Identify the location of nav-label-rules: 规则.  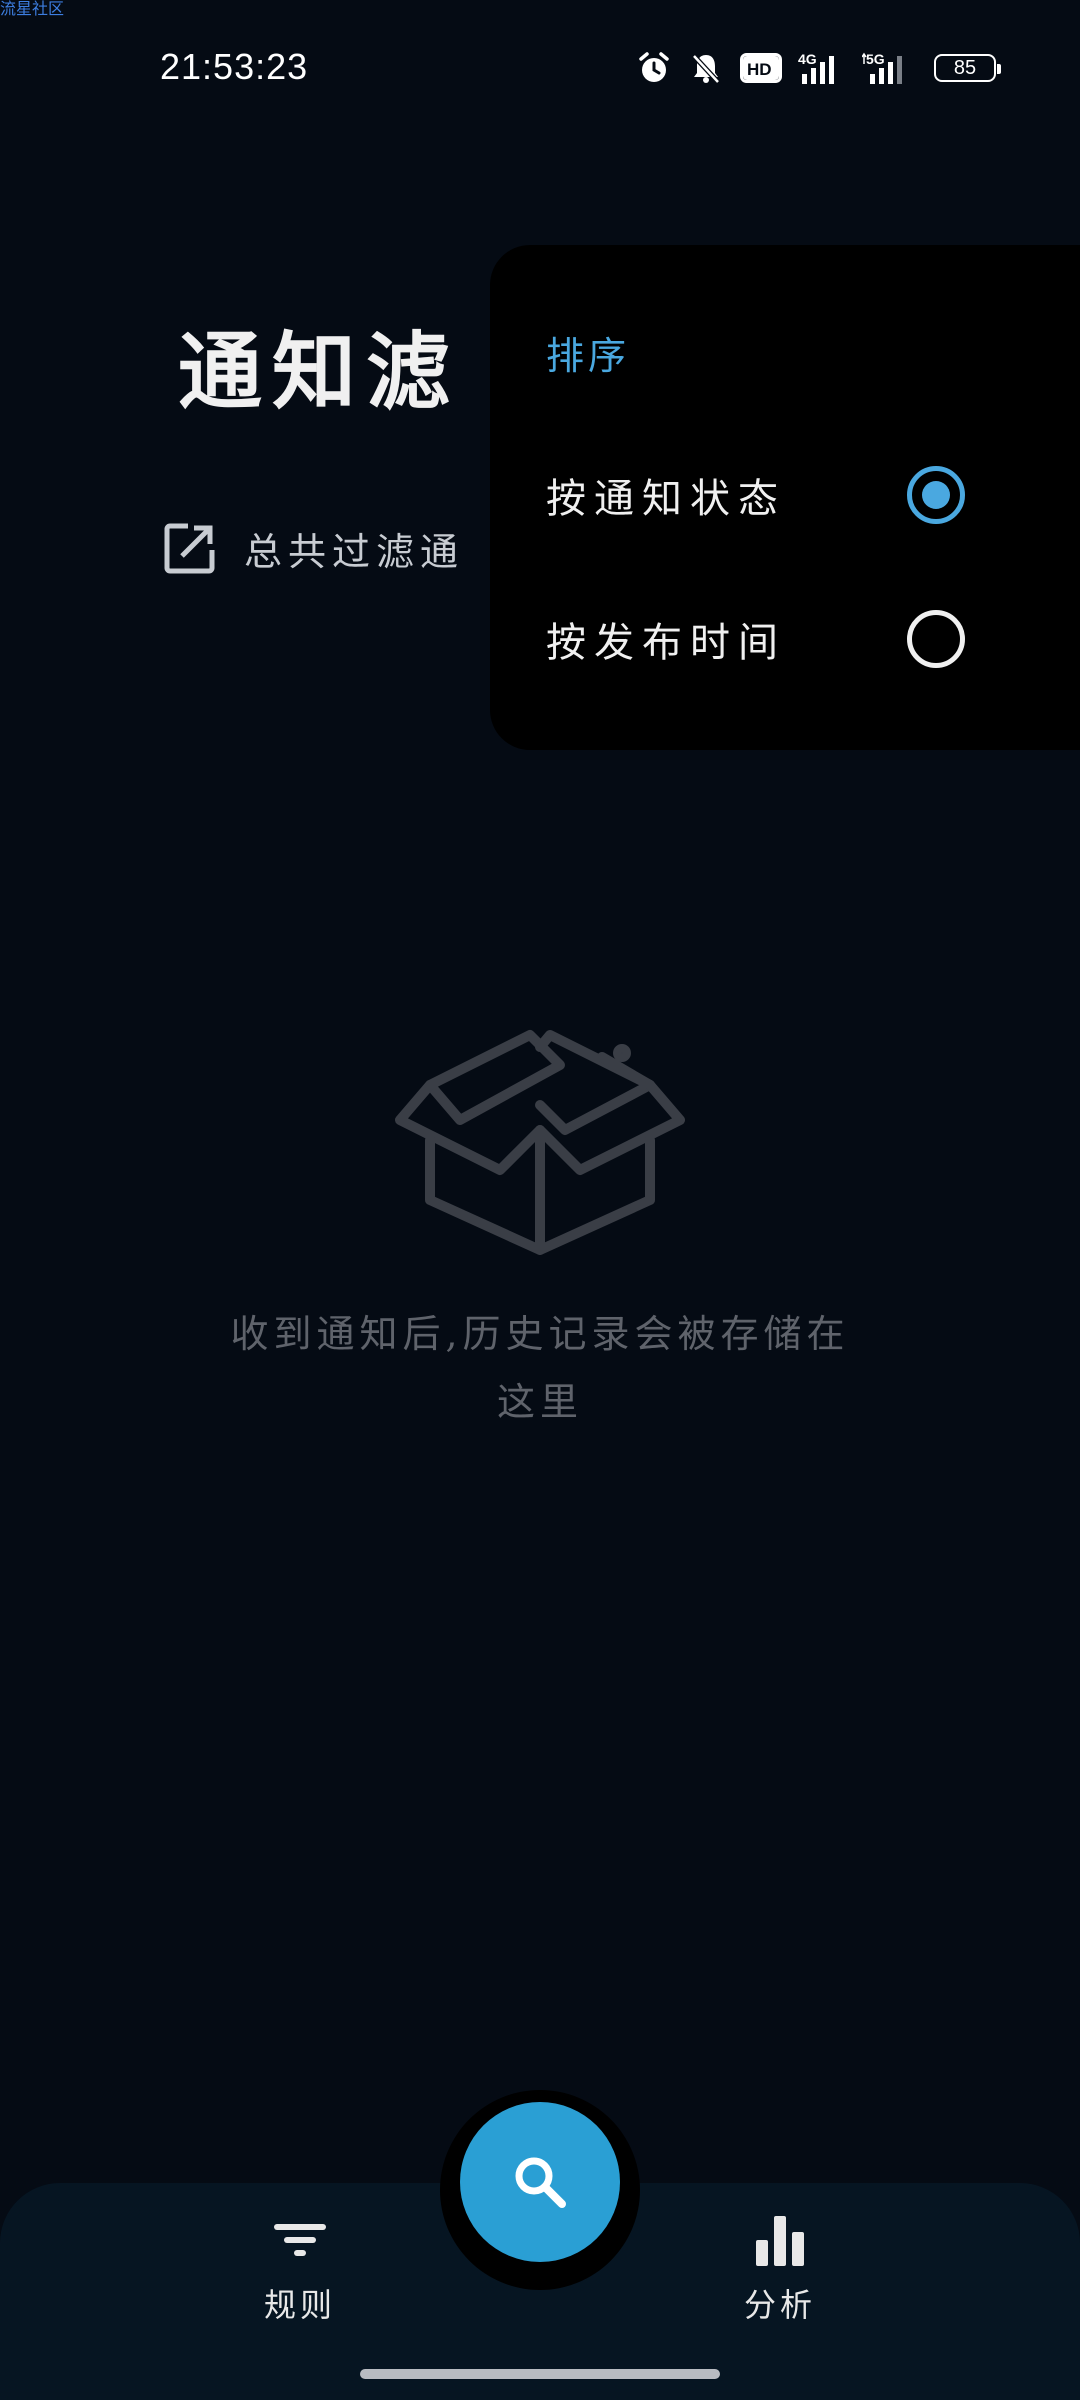
(299, 2305).